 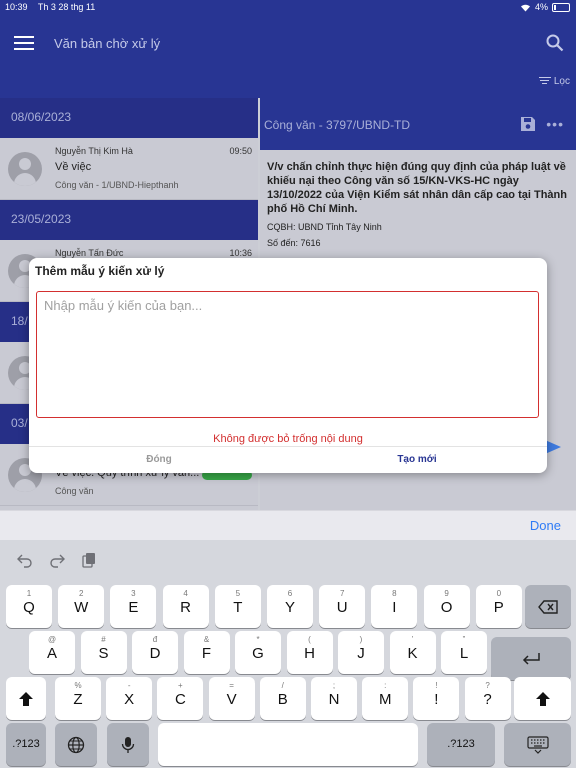 What do you see at coordinates (89, 560) in the screenshot?
I see `clipboard-icon` at bounding box center [89, 560].